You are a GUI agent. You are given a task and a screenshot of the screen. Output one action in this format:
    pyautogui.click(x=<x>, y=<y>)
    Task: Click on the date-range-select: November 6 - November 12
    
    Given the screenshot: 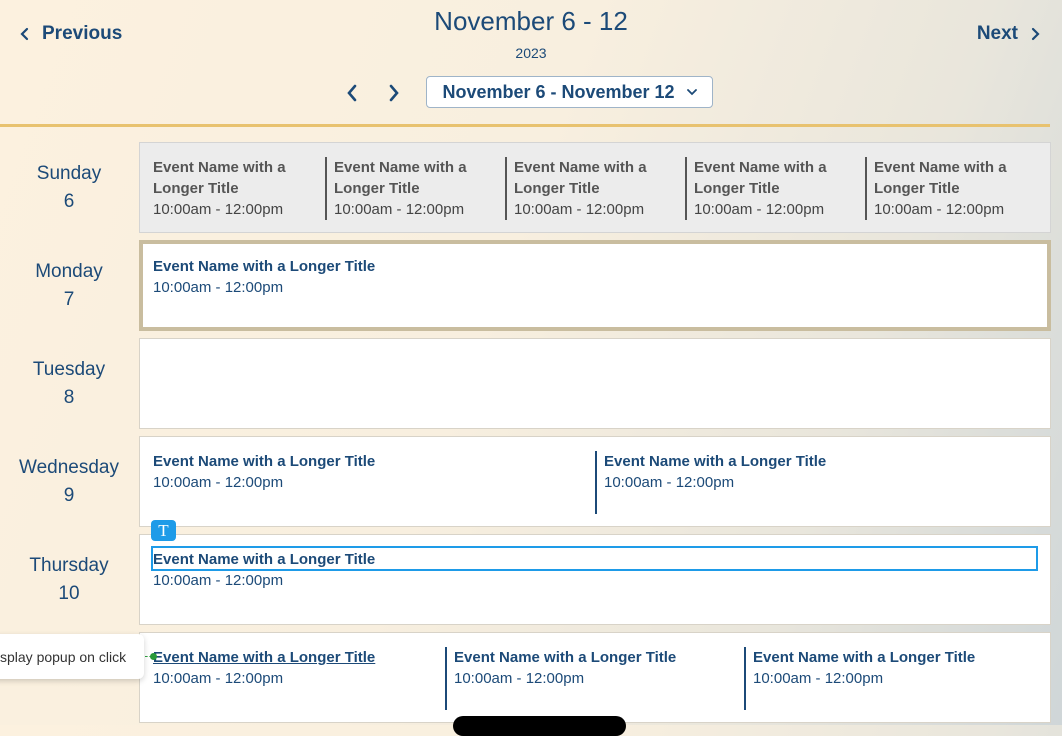 What is the action you would take?
    pyautogui.click(x=569, y=92)
    